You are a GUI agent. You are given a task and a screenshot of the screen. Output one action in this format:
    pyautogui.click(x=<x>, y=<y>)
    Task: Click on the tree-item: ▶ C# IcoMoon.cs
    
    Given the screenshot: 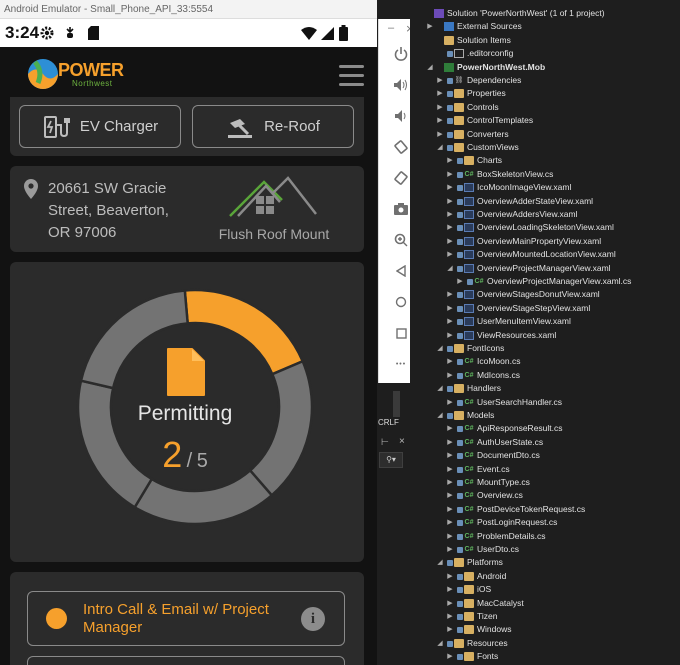 What is the action you would take?
    pyautogui.click(x=545, y=361)
    